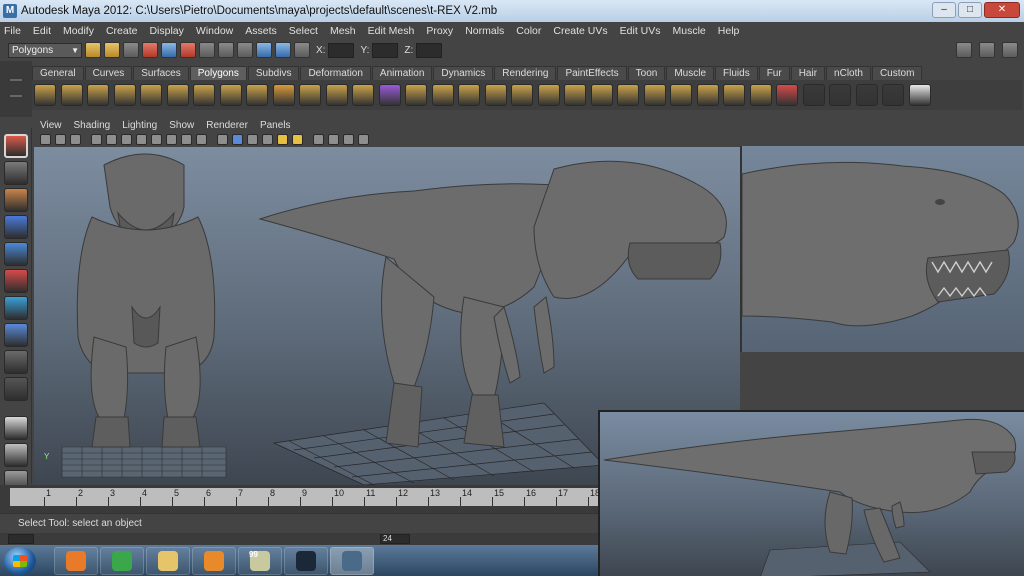  I want to click on shelf-tab-surfaces: Surfaces, so click(161, 73).